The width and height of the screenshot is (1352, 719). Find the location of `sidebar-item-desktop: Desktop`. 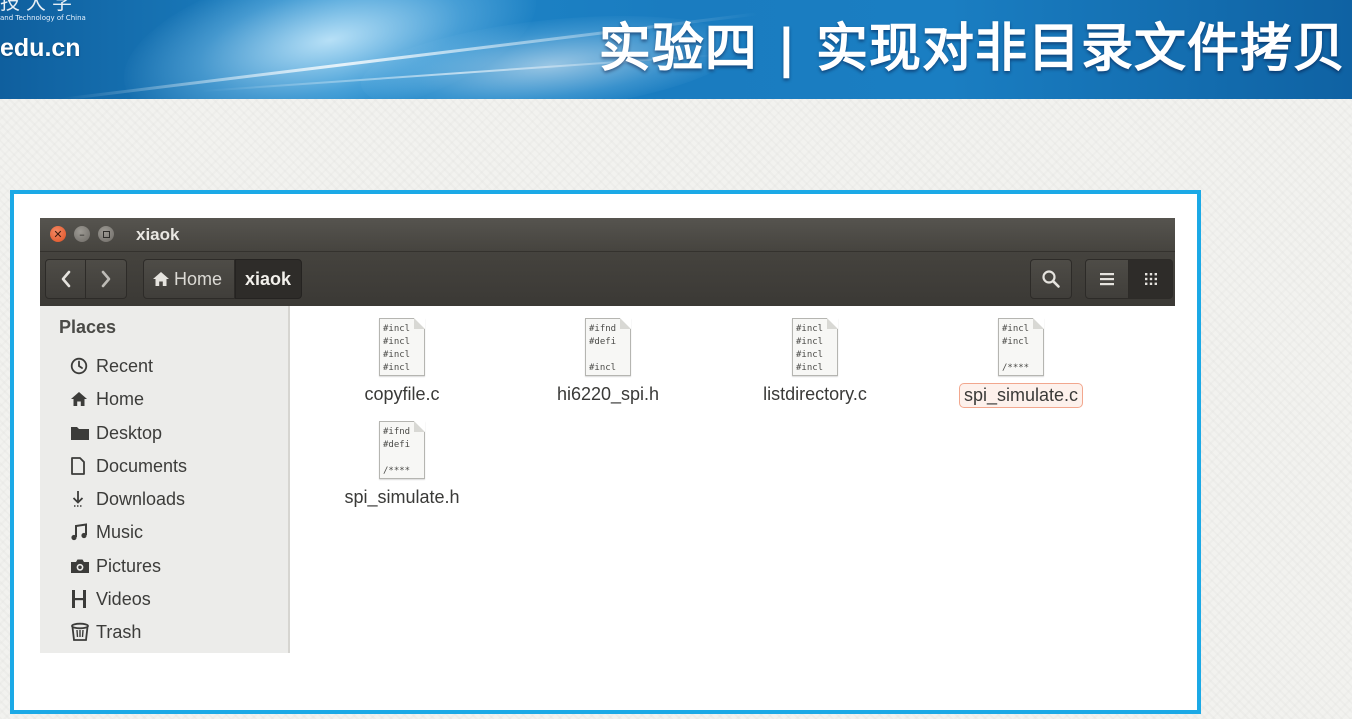

sidebar-item-desktop: Desktop is located at coordinates (116, 433).